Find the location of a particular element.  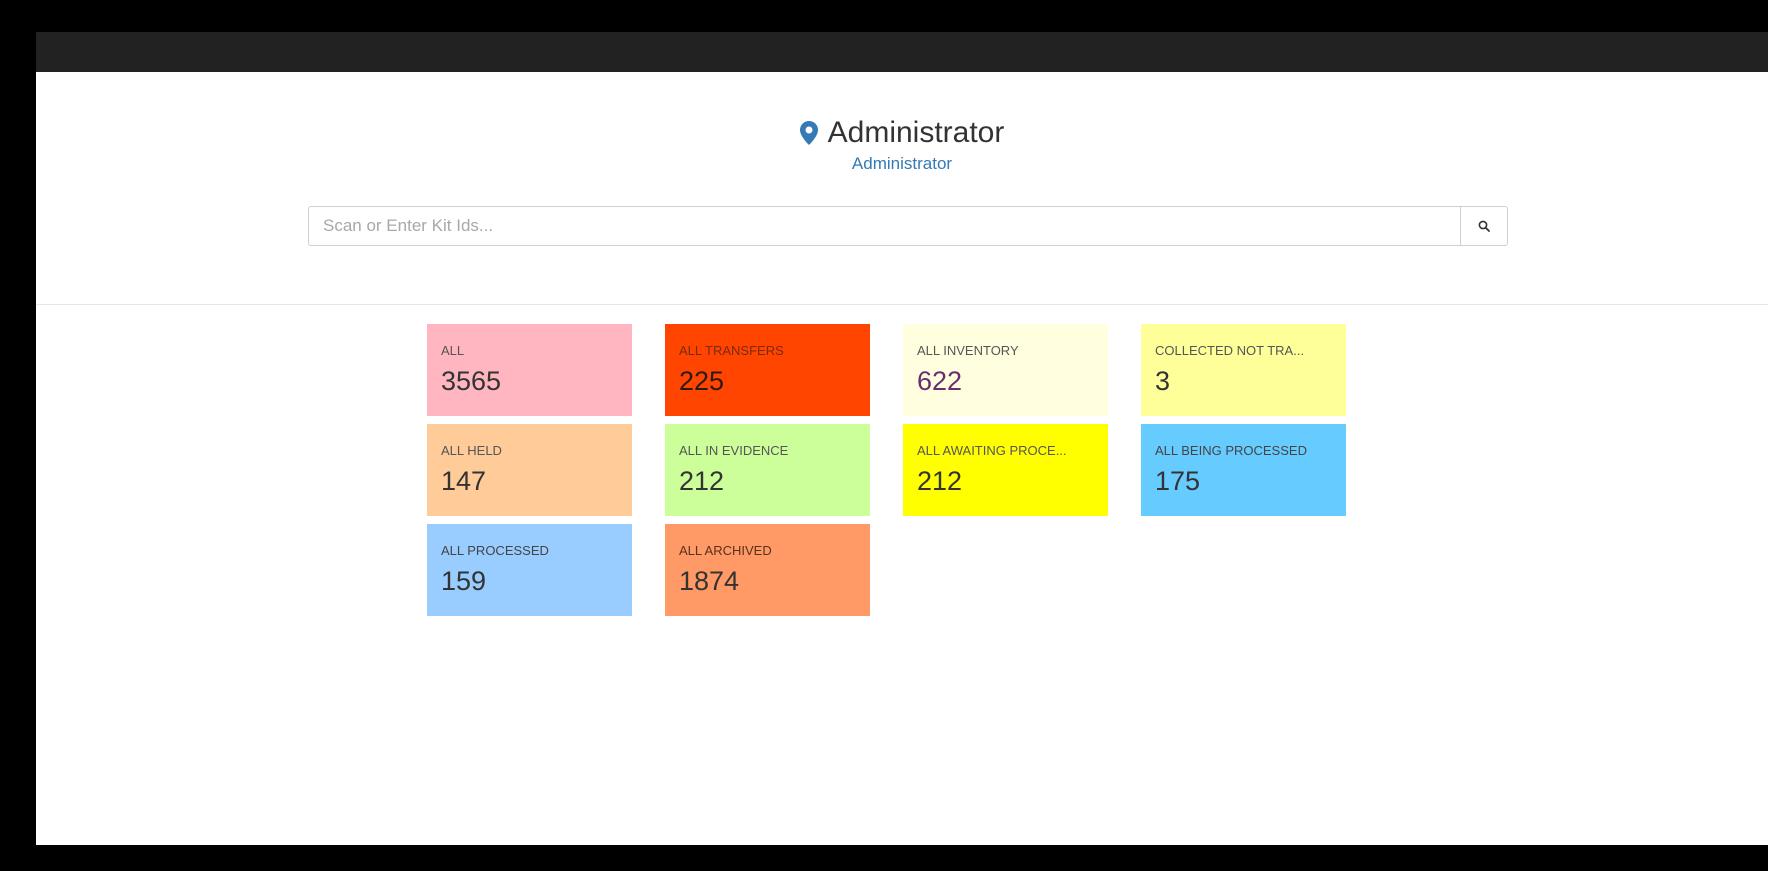

status-tile: ALL TRANSFERS 225 is located at coordinates (767, 370).